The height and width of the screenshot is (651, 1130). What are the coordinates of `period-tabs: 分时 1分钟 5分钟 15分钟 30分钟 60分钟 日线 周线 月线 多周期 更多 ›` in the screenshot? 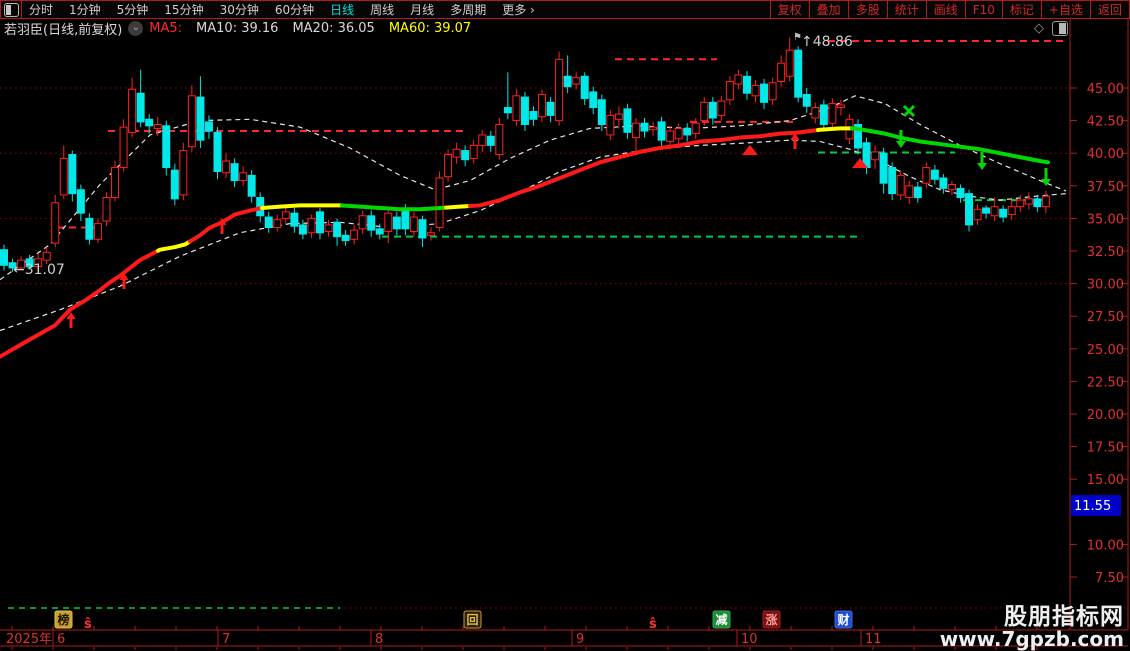 It's located at (396, 9).